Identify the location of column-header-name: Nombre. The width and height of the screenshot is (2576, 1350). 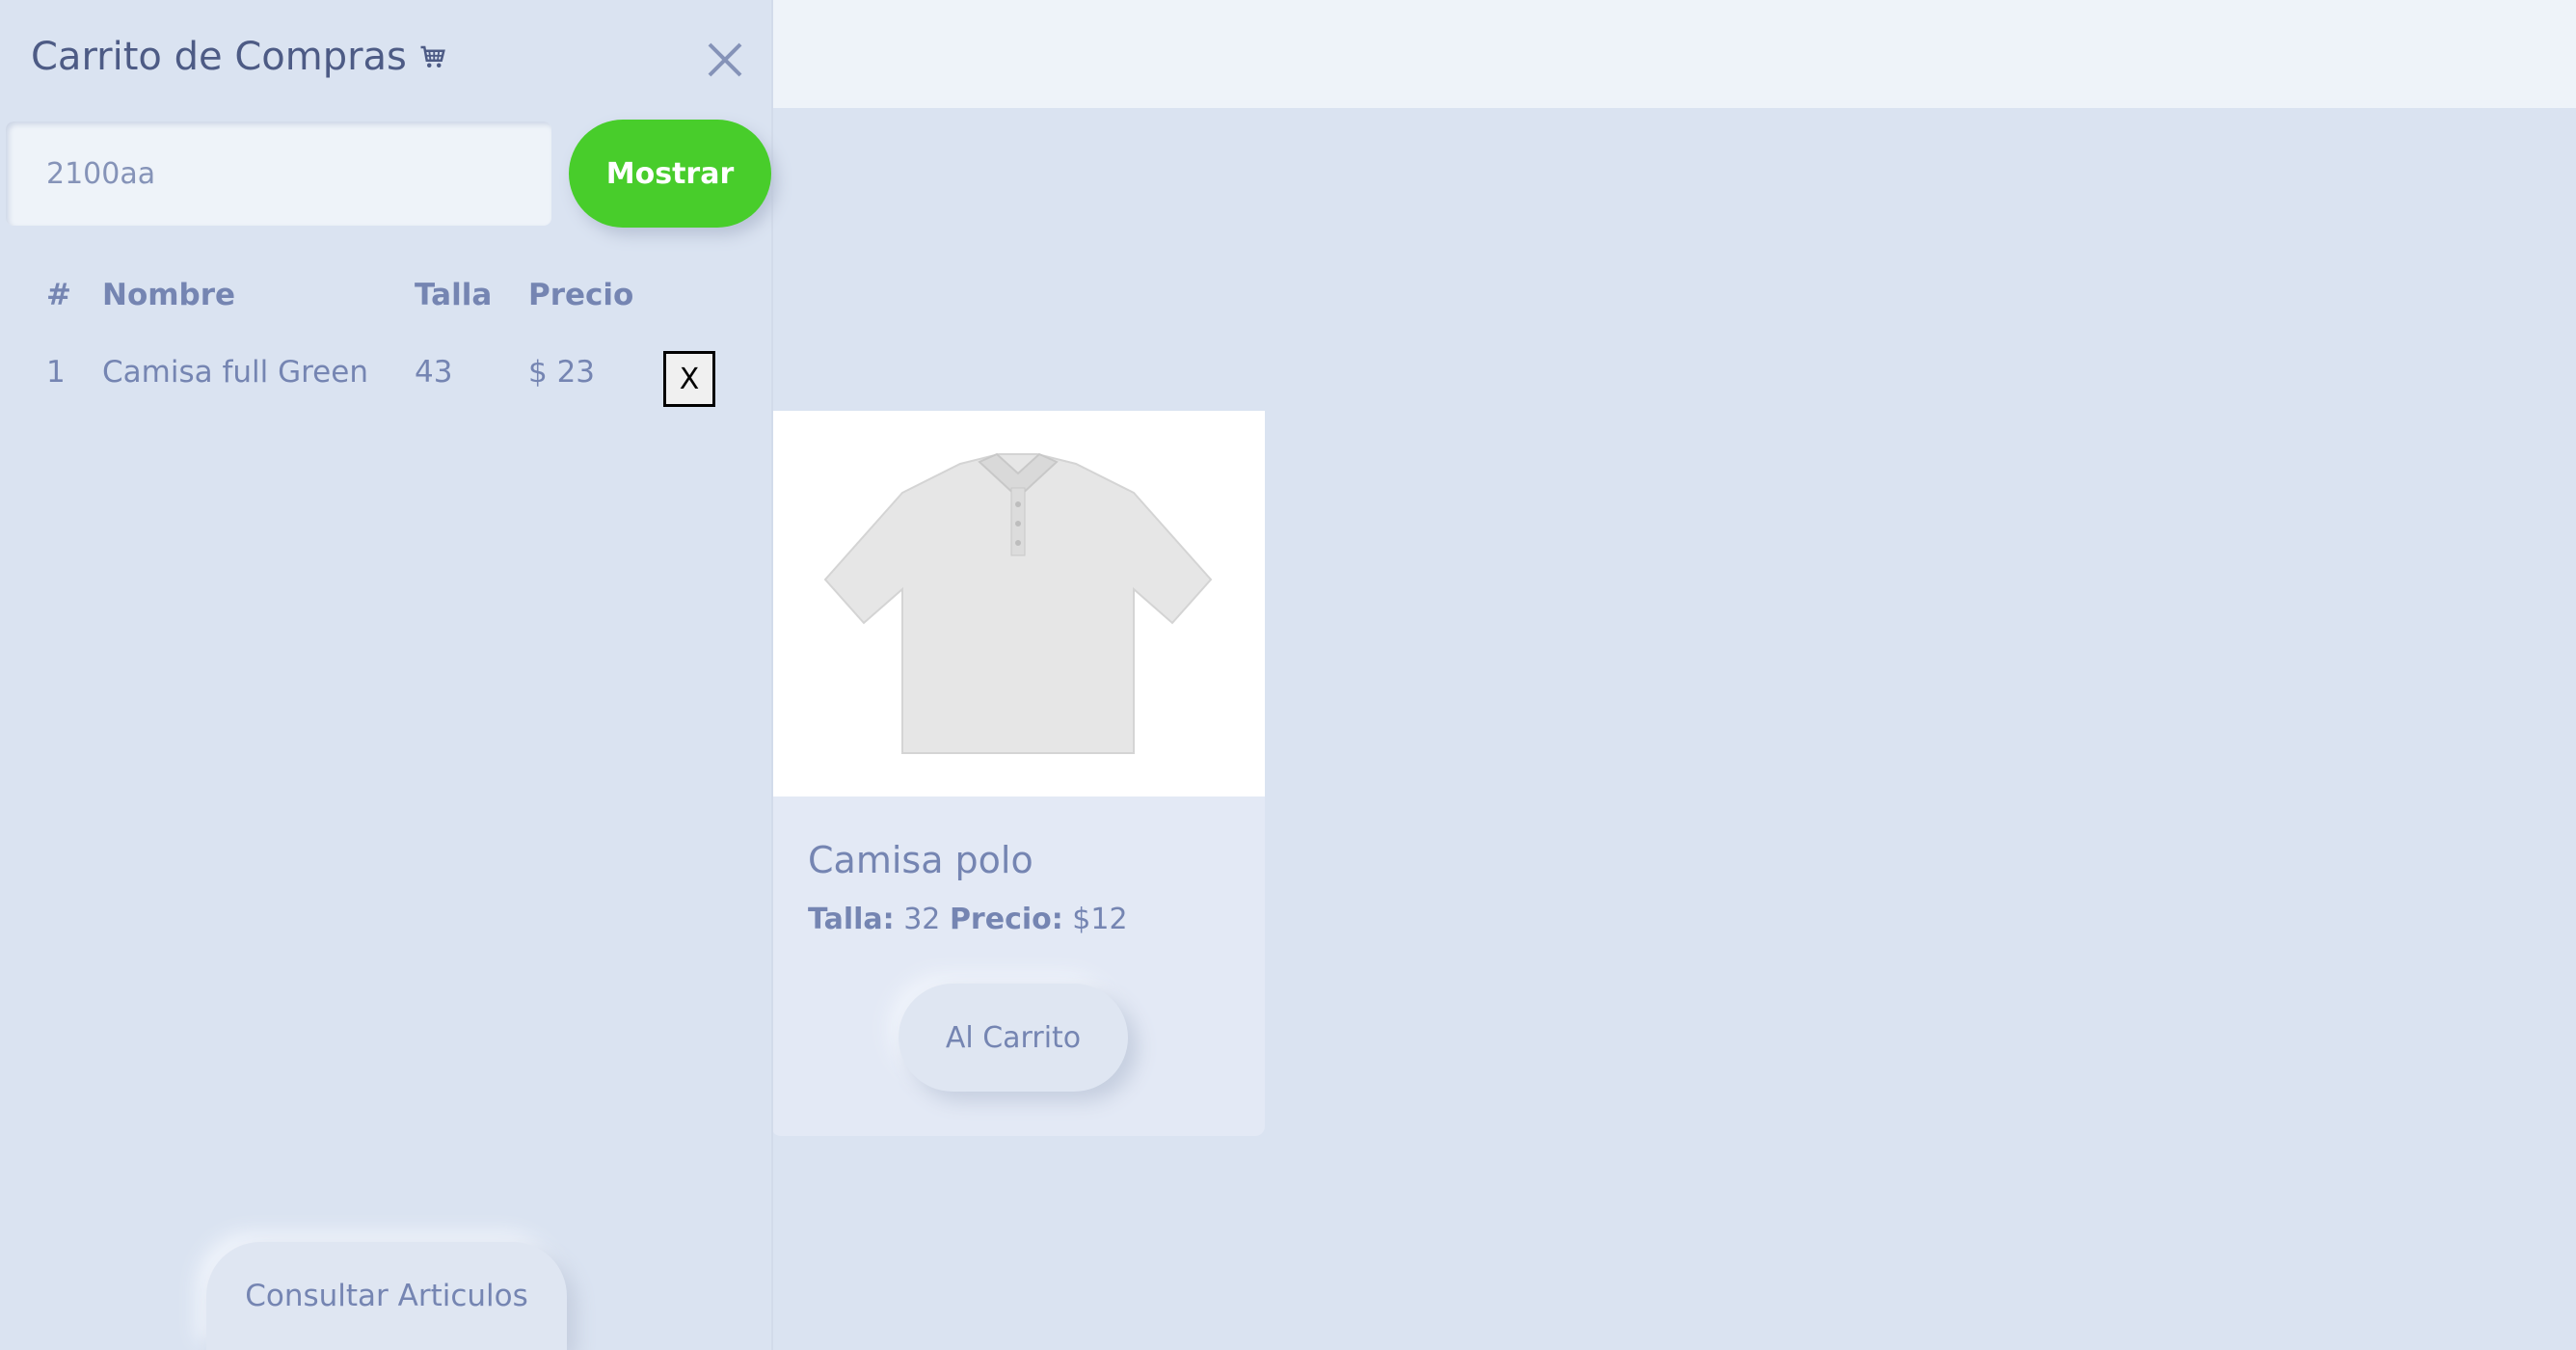
(169, 295).